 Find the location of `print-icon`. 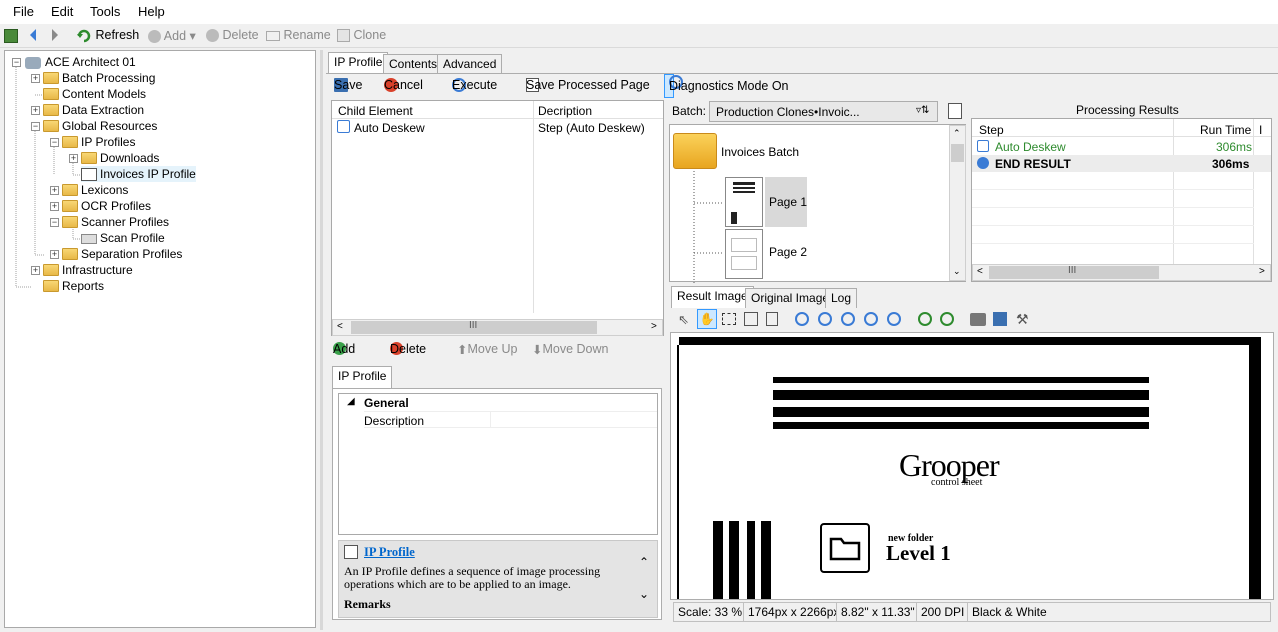

print-icon is located at coordinates (978, 319).